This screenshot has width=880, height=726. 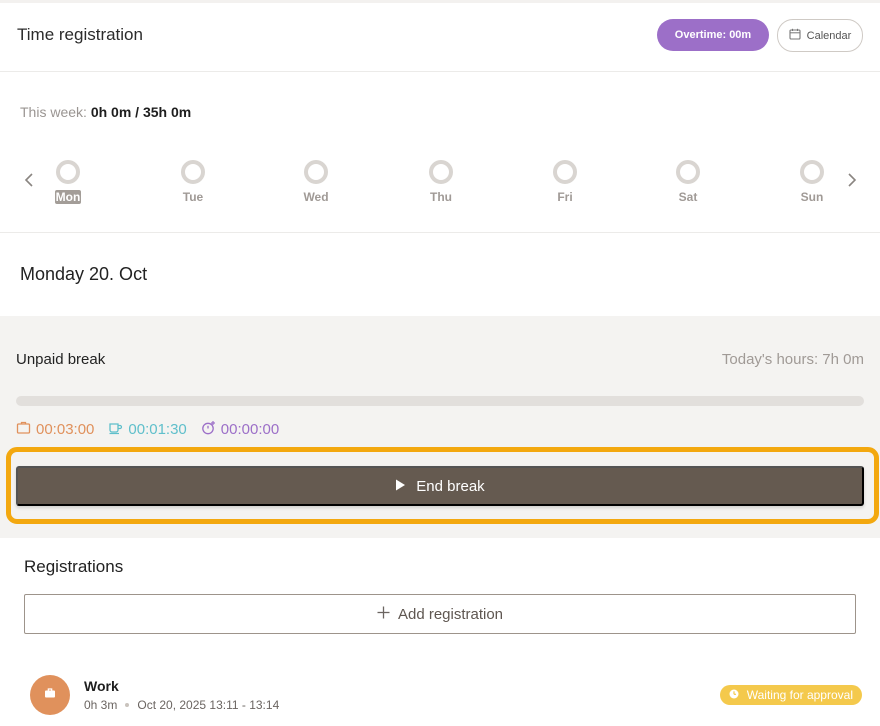 I want to click on timers-row: 00:03:00 00:01:30 00:00:00, so click(x=147, y=429).